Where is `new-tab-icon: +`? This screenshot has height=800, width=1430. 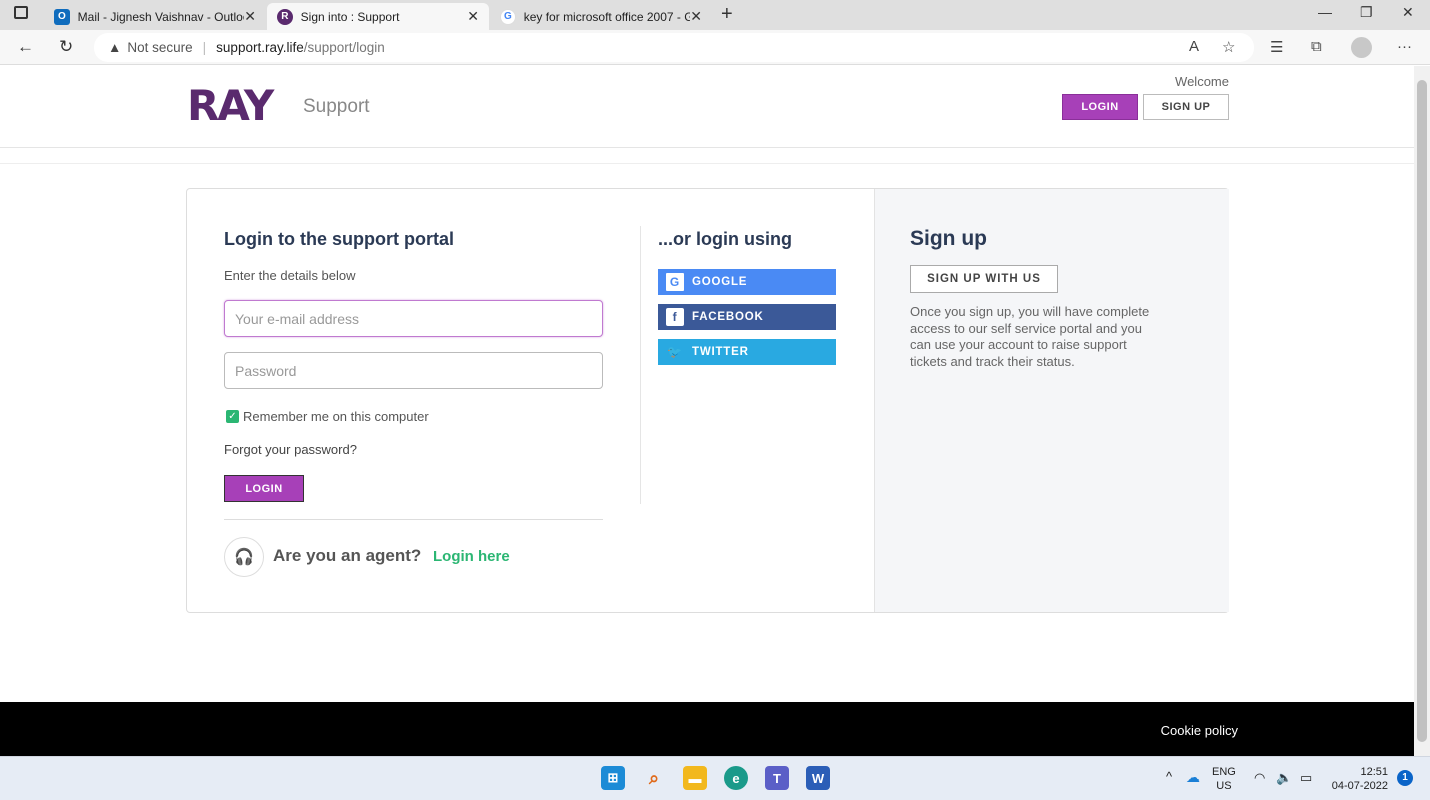
new-tab-icon: + is located at coordinates (727, 14).